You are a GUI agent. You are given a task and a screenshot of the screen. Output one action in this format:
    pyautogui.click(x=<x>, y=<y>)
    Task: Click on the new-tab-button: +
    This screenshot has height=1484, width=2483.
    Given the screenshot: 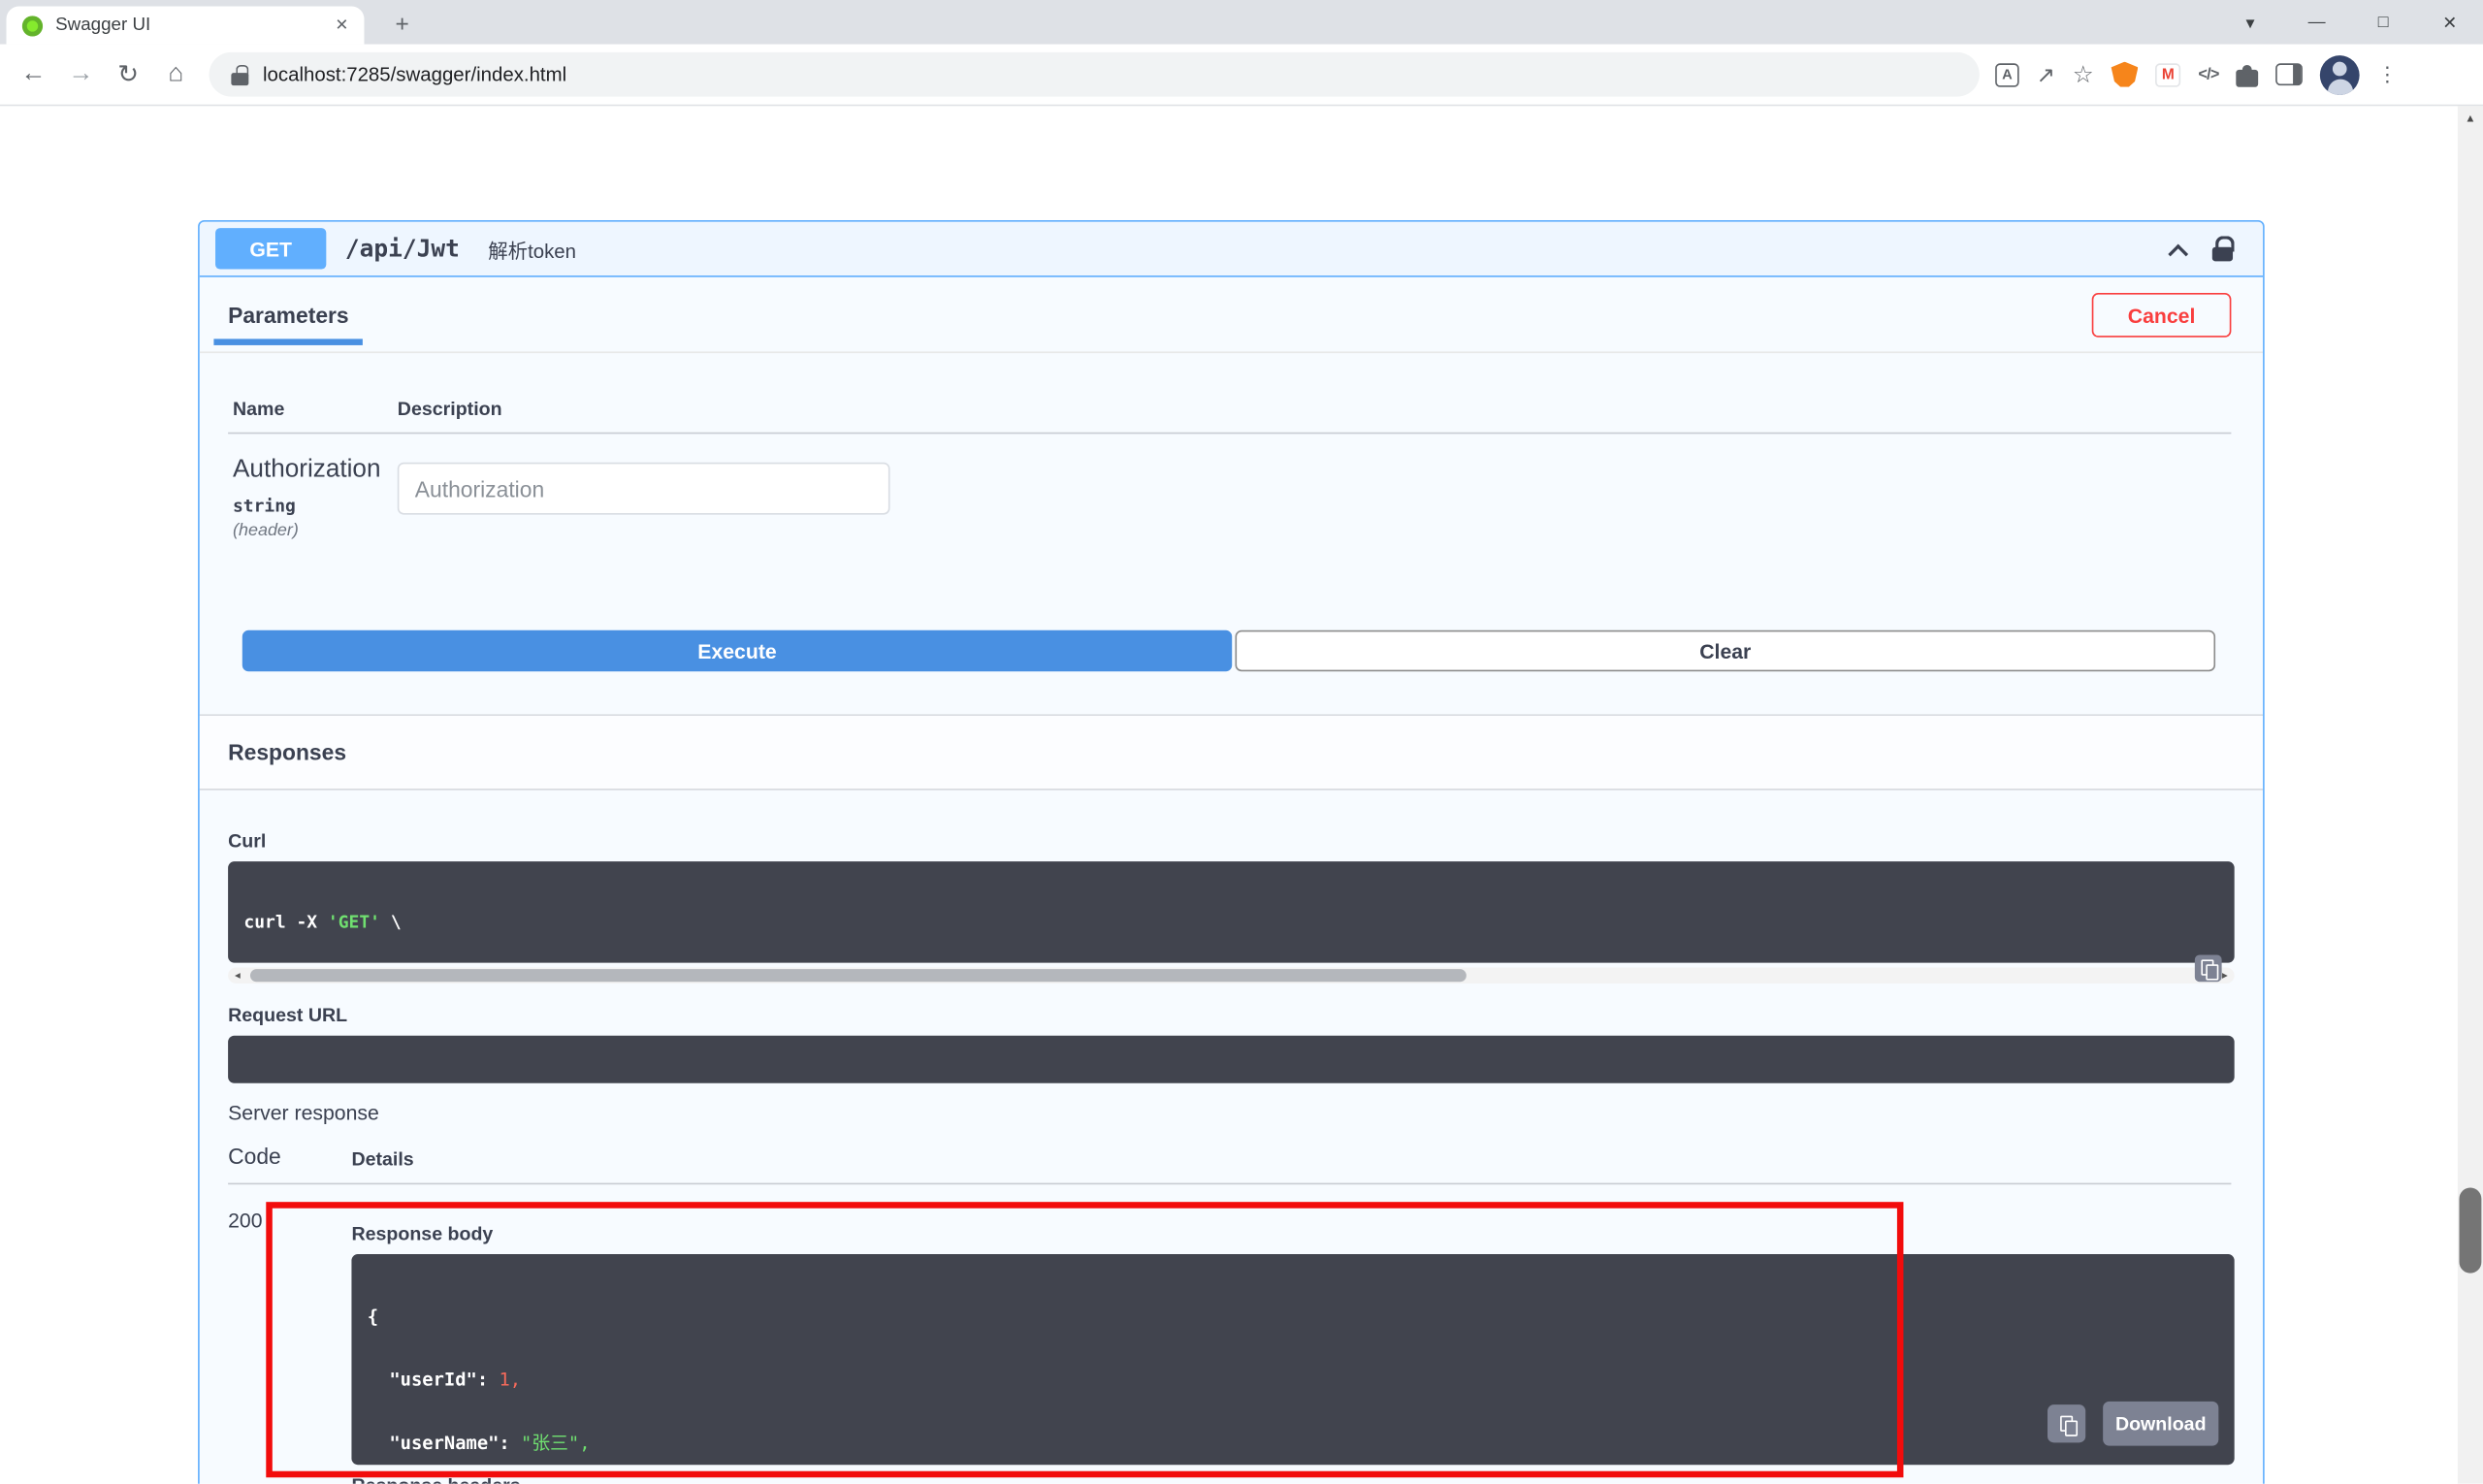 What is the action you would take?
    pyautogui.click(x=402, y=24)
    